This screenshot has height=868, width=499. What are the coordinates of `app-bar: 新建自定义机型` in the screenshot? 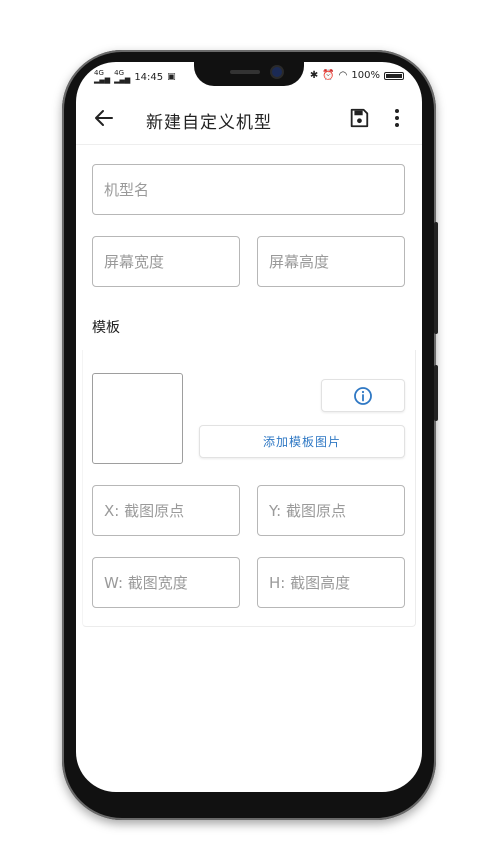 It's located at (249, 121).